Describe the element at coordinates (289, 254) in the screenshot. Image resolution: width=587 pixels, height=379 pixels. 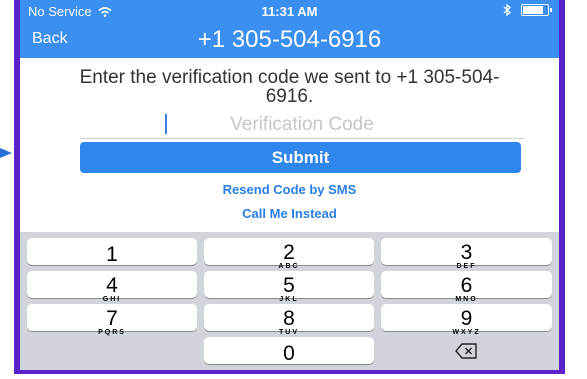
I see `key-2: 2 ABC` at that location.